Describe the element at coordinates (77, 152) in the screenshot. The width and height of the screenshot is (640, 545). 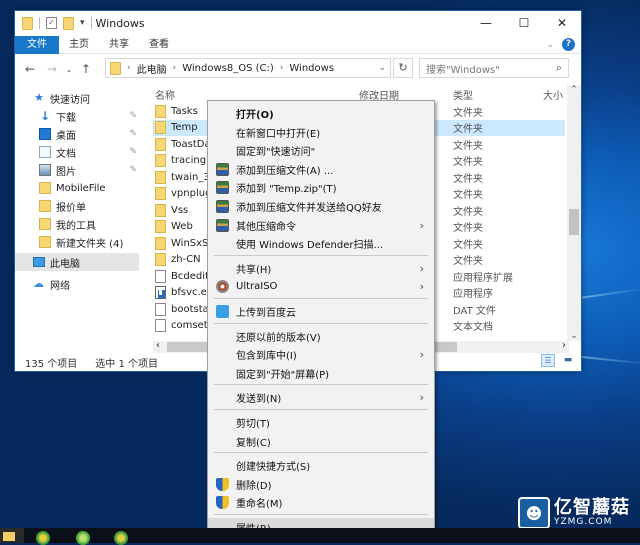
I see `sidebar-item-documents: 文档 ✎` at that location.